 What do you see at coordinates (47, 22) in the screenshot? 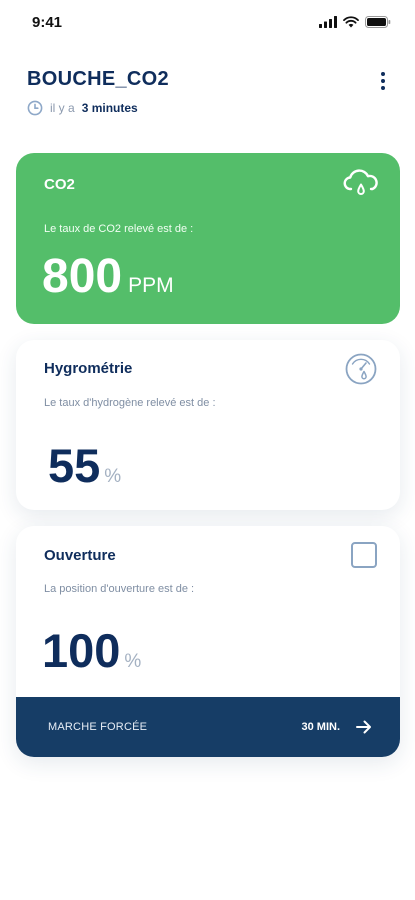
I see `status-time: 9:41` at bounding box center [47, 22].